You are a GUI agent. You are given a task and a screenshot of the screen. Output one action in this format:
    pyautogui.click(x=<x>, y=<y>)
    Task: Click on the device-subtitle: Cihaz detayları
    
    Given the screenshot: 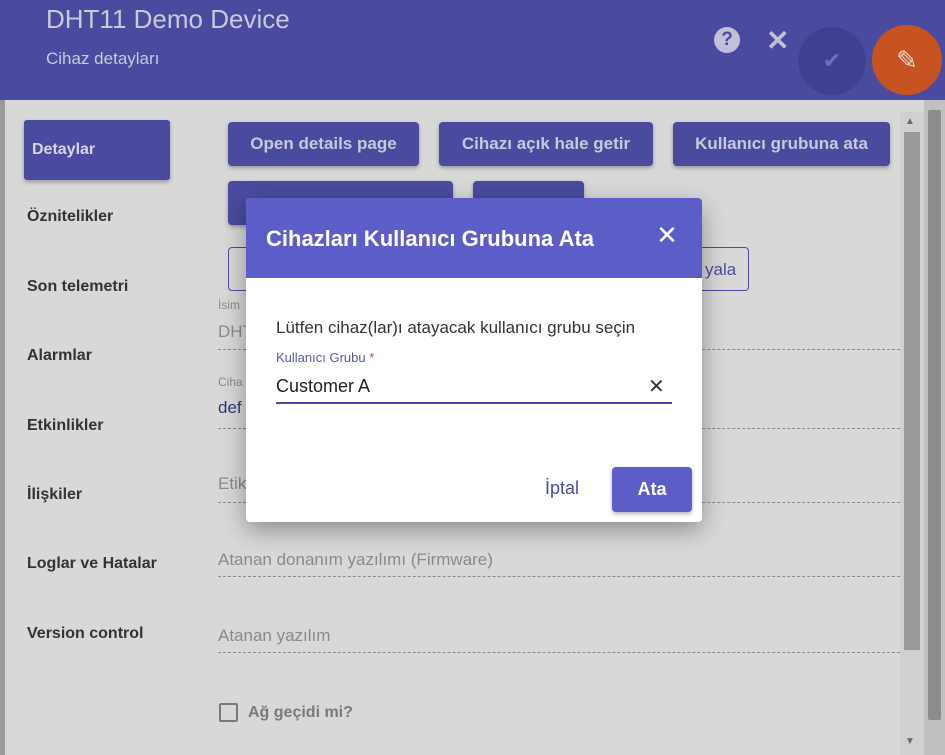 What is the action you would take?
    pyautogui.click(x=103, y=58)
    